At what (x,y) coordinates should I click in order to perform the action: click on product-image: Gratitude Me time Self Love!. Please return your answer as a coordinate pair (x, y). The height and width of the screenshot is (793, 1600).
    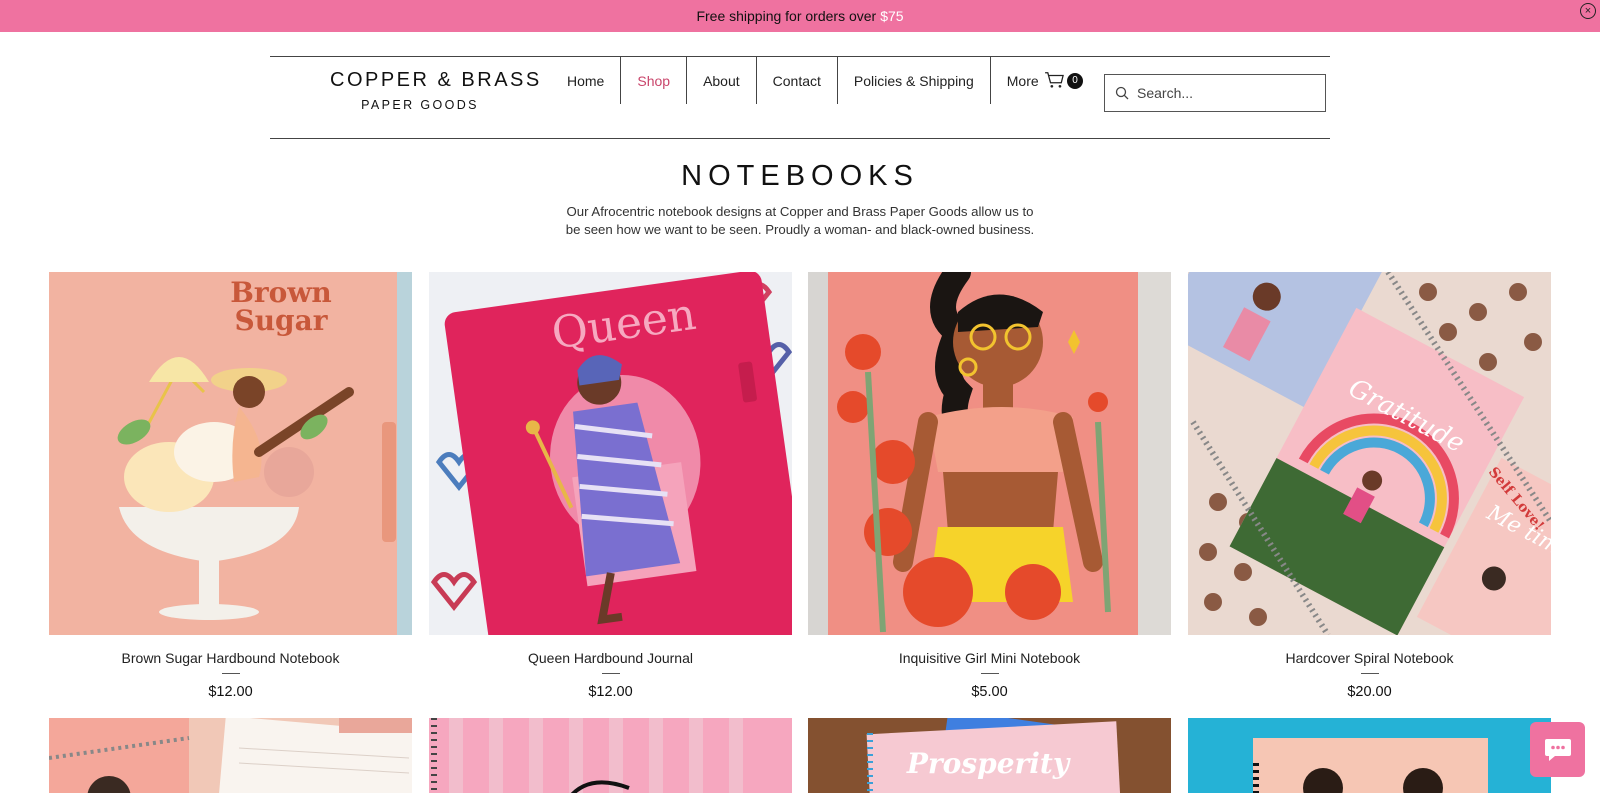
    Looking at the image, I should click on (1369, 453).